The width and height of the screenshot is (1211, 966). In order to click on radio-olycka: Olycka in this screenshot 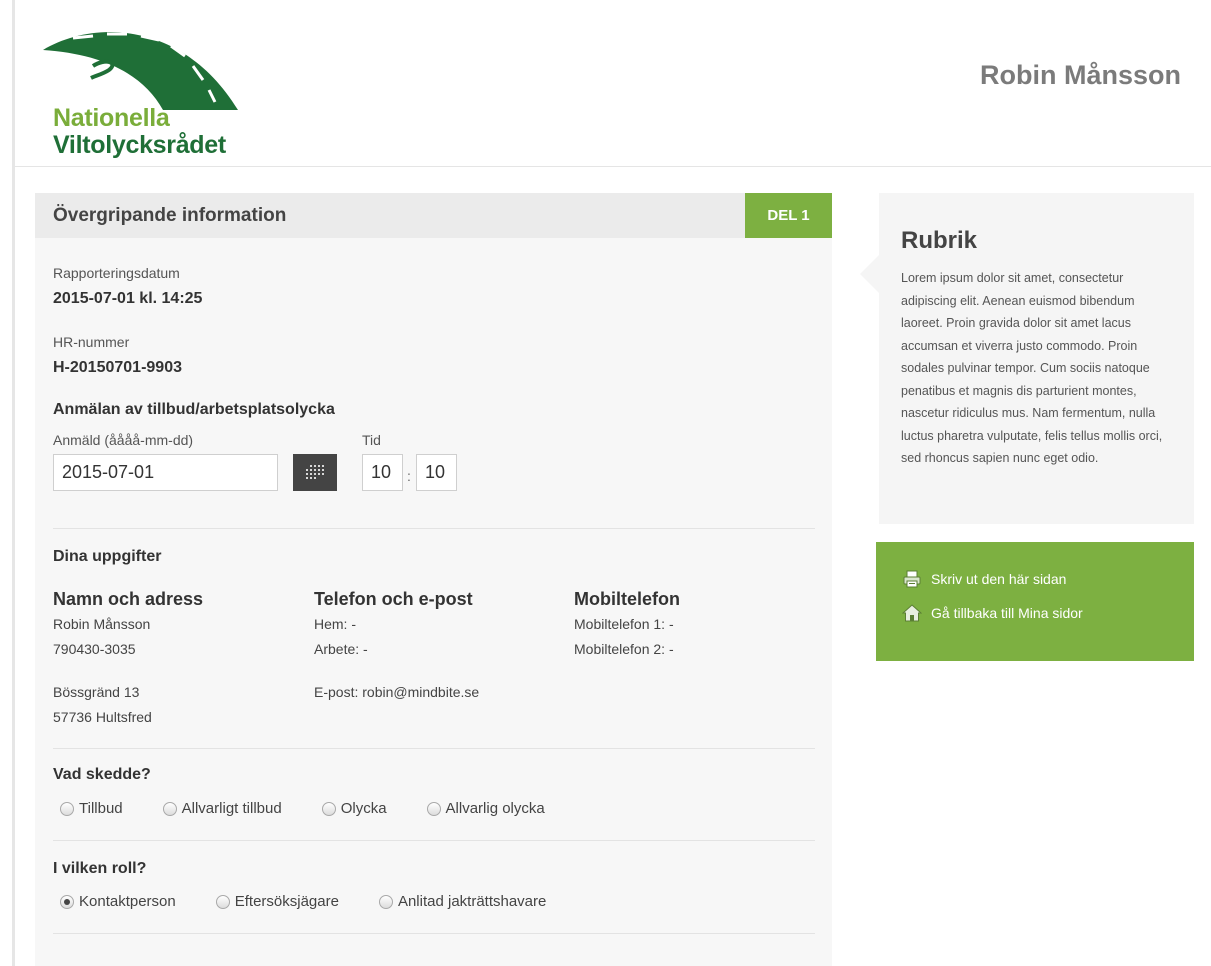, I will do `click(354, 808)`.